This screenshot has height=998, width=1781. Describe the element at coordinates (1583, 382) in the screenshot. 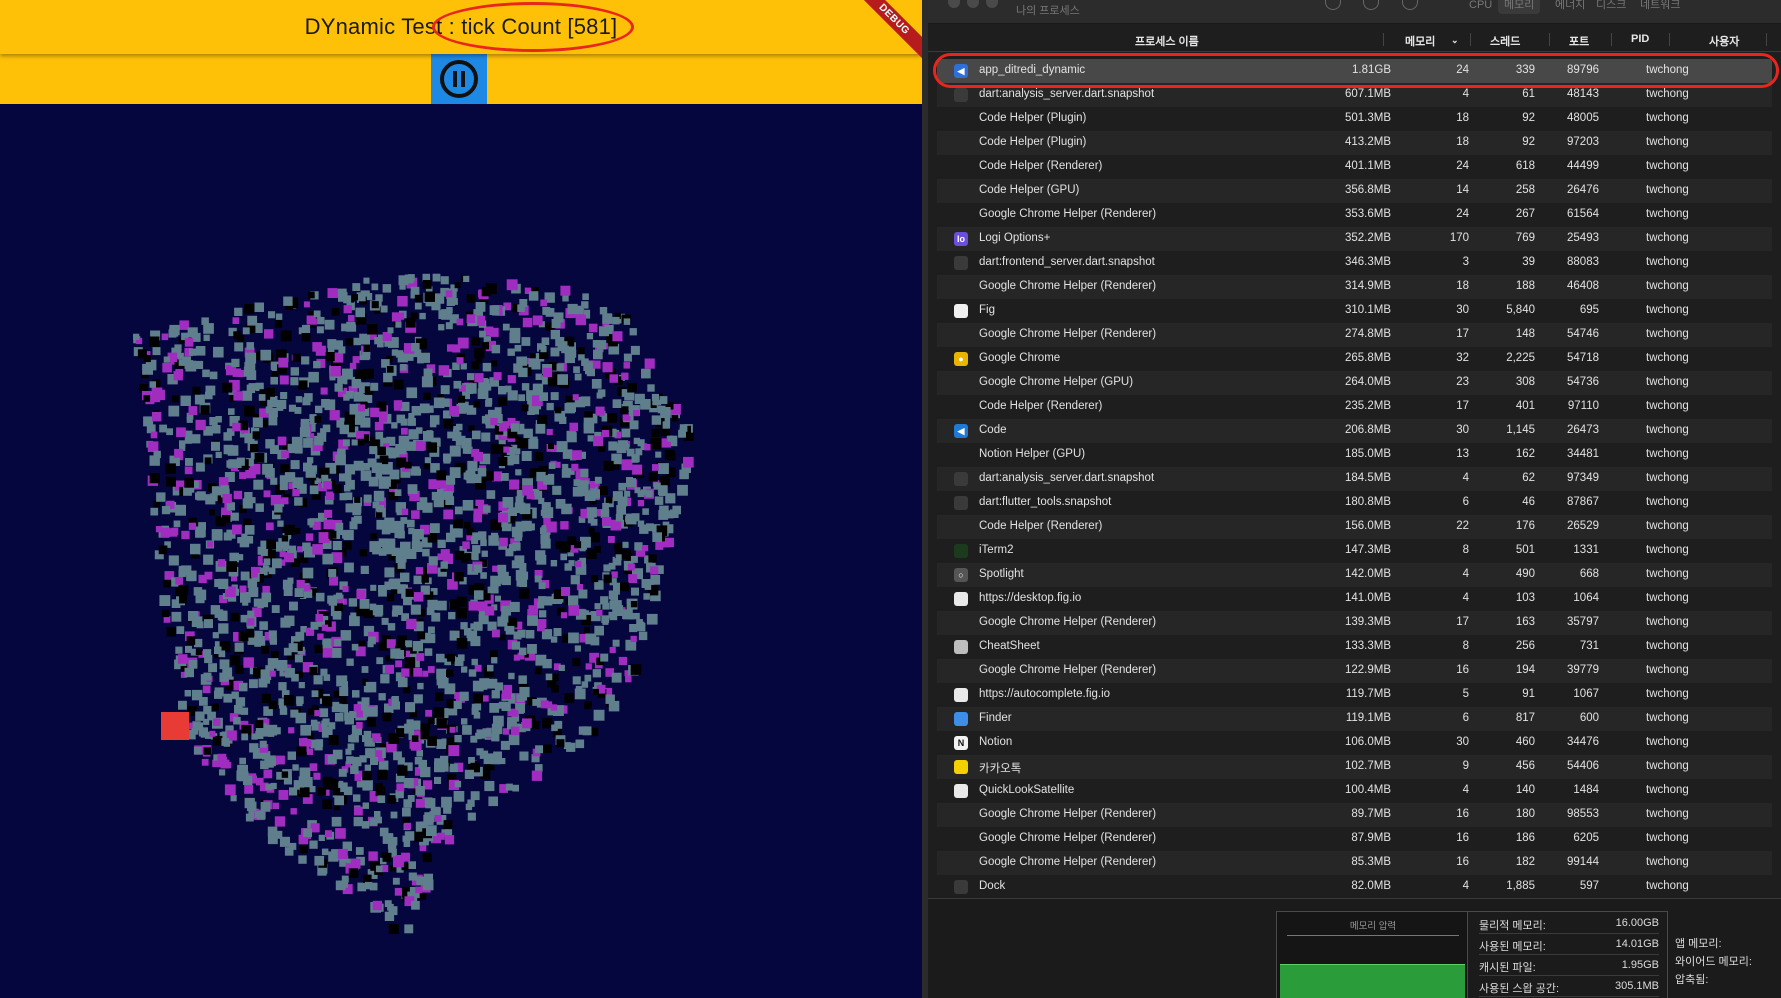

I see `process-pid: 54736` at that location.